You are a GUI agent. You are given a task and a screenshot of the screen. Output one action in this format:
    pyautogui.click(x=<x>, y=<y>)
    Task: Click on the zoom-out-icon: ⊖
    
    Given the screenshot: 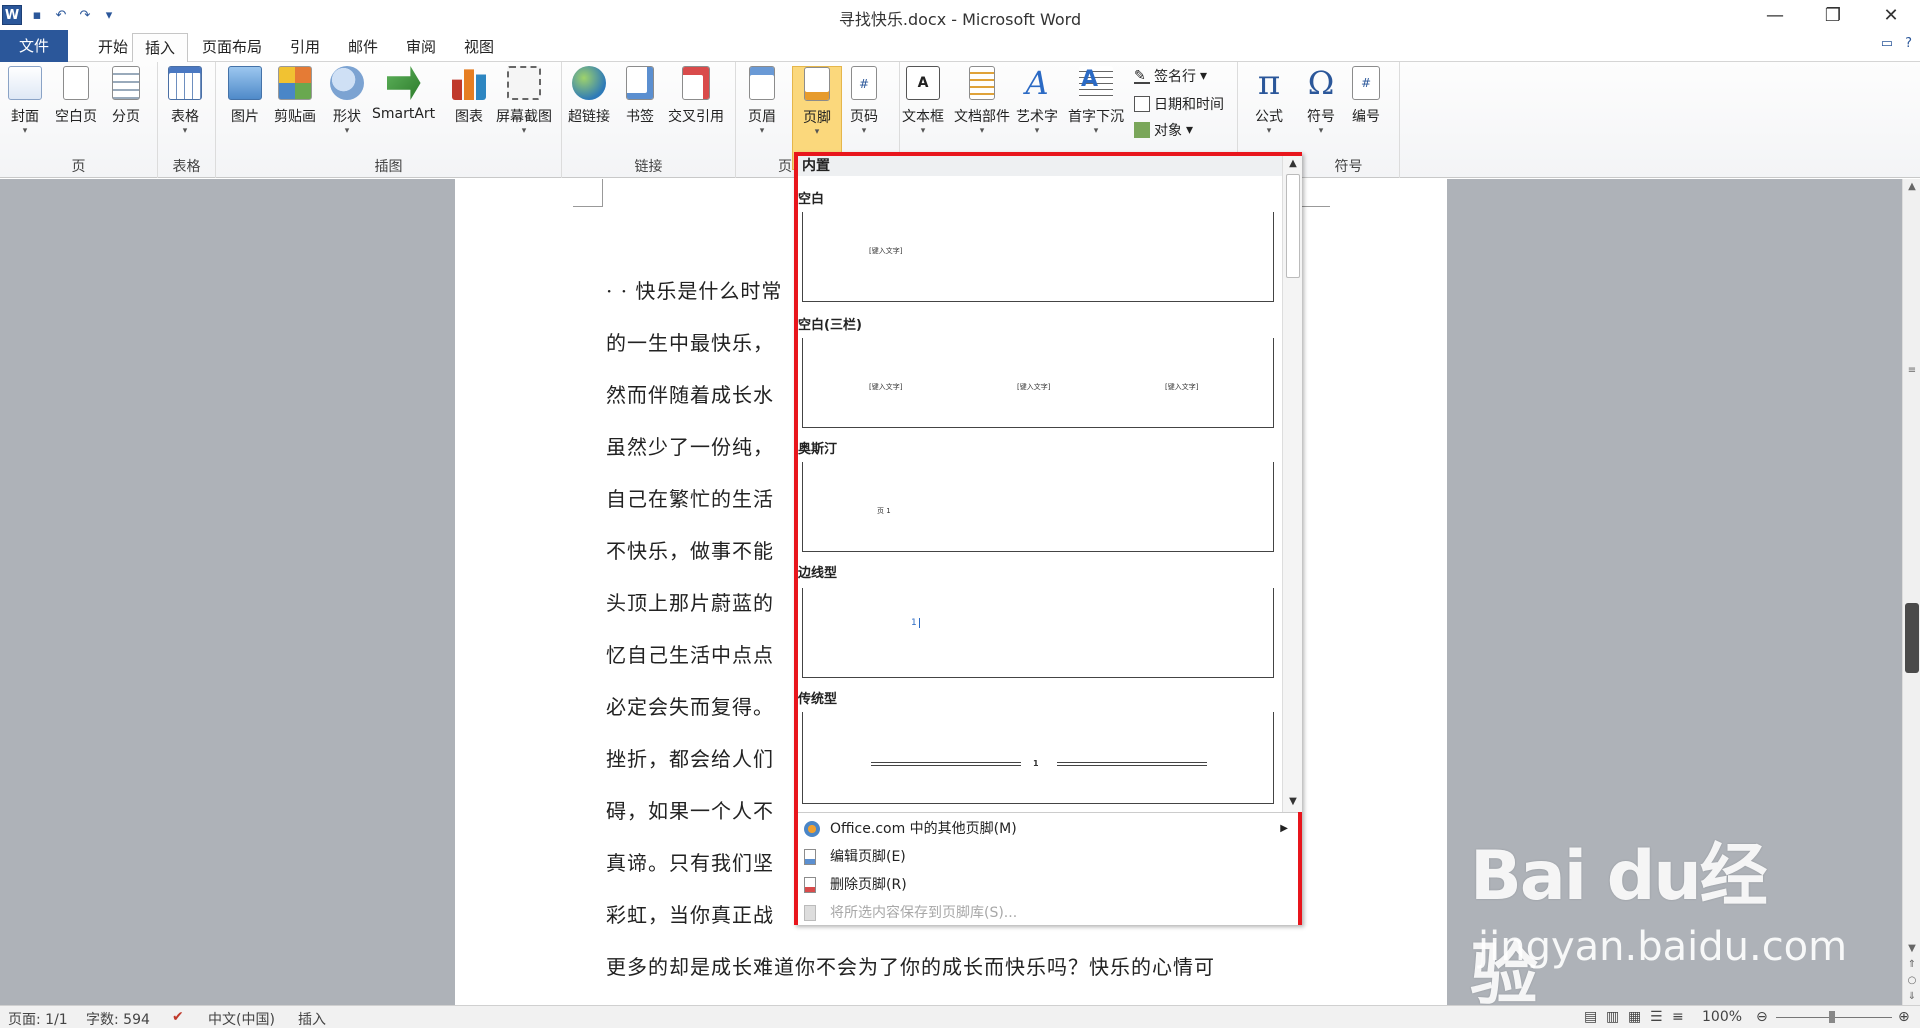 What is the action you would take?
    pyautogui.click(x=1762, y=1017)
    